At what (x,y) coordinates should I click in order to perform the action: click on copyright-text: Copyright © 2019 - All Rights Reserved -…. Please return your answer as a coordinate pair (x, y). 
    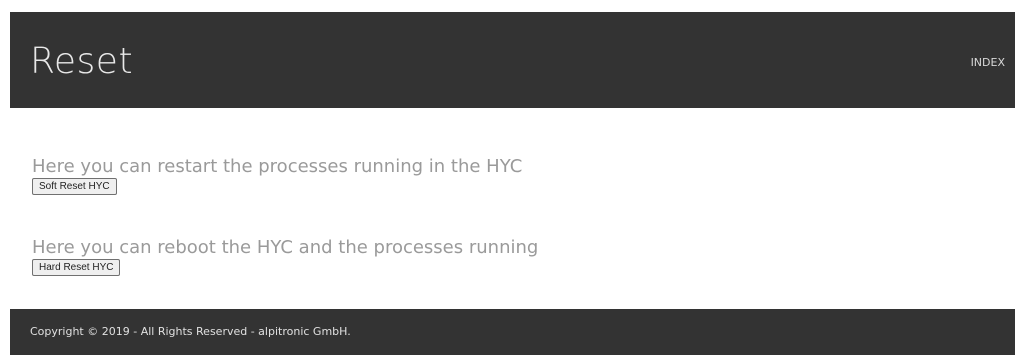
    Looking at the image, I should click on (190, 331).